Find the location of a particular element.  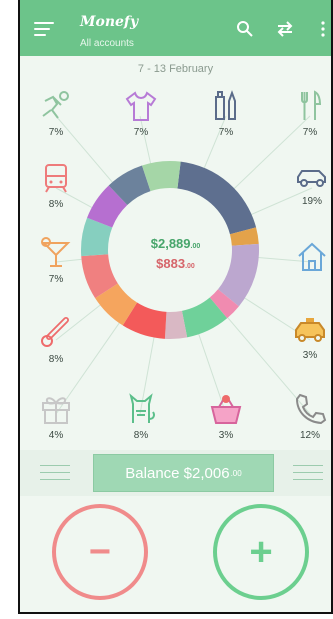

balance-row: Balance $2,006.00 is located at coordinates (175, 473).